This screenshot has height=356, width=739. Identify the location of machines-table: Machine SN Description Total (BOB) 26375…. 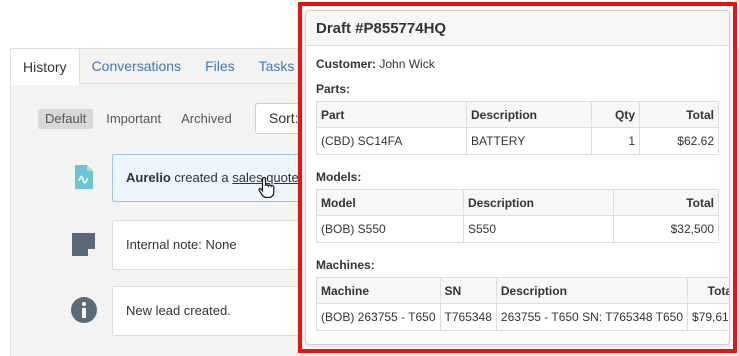
(522, 304).